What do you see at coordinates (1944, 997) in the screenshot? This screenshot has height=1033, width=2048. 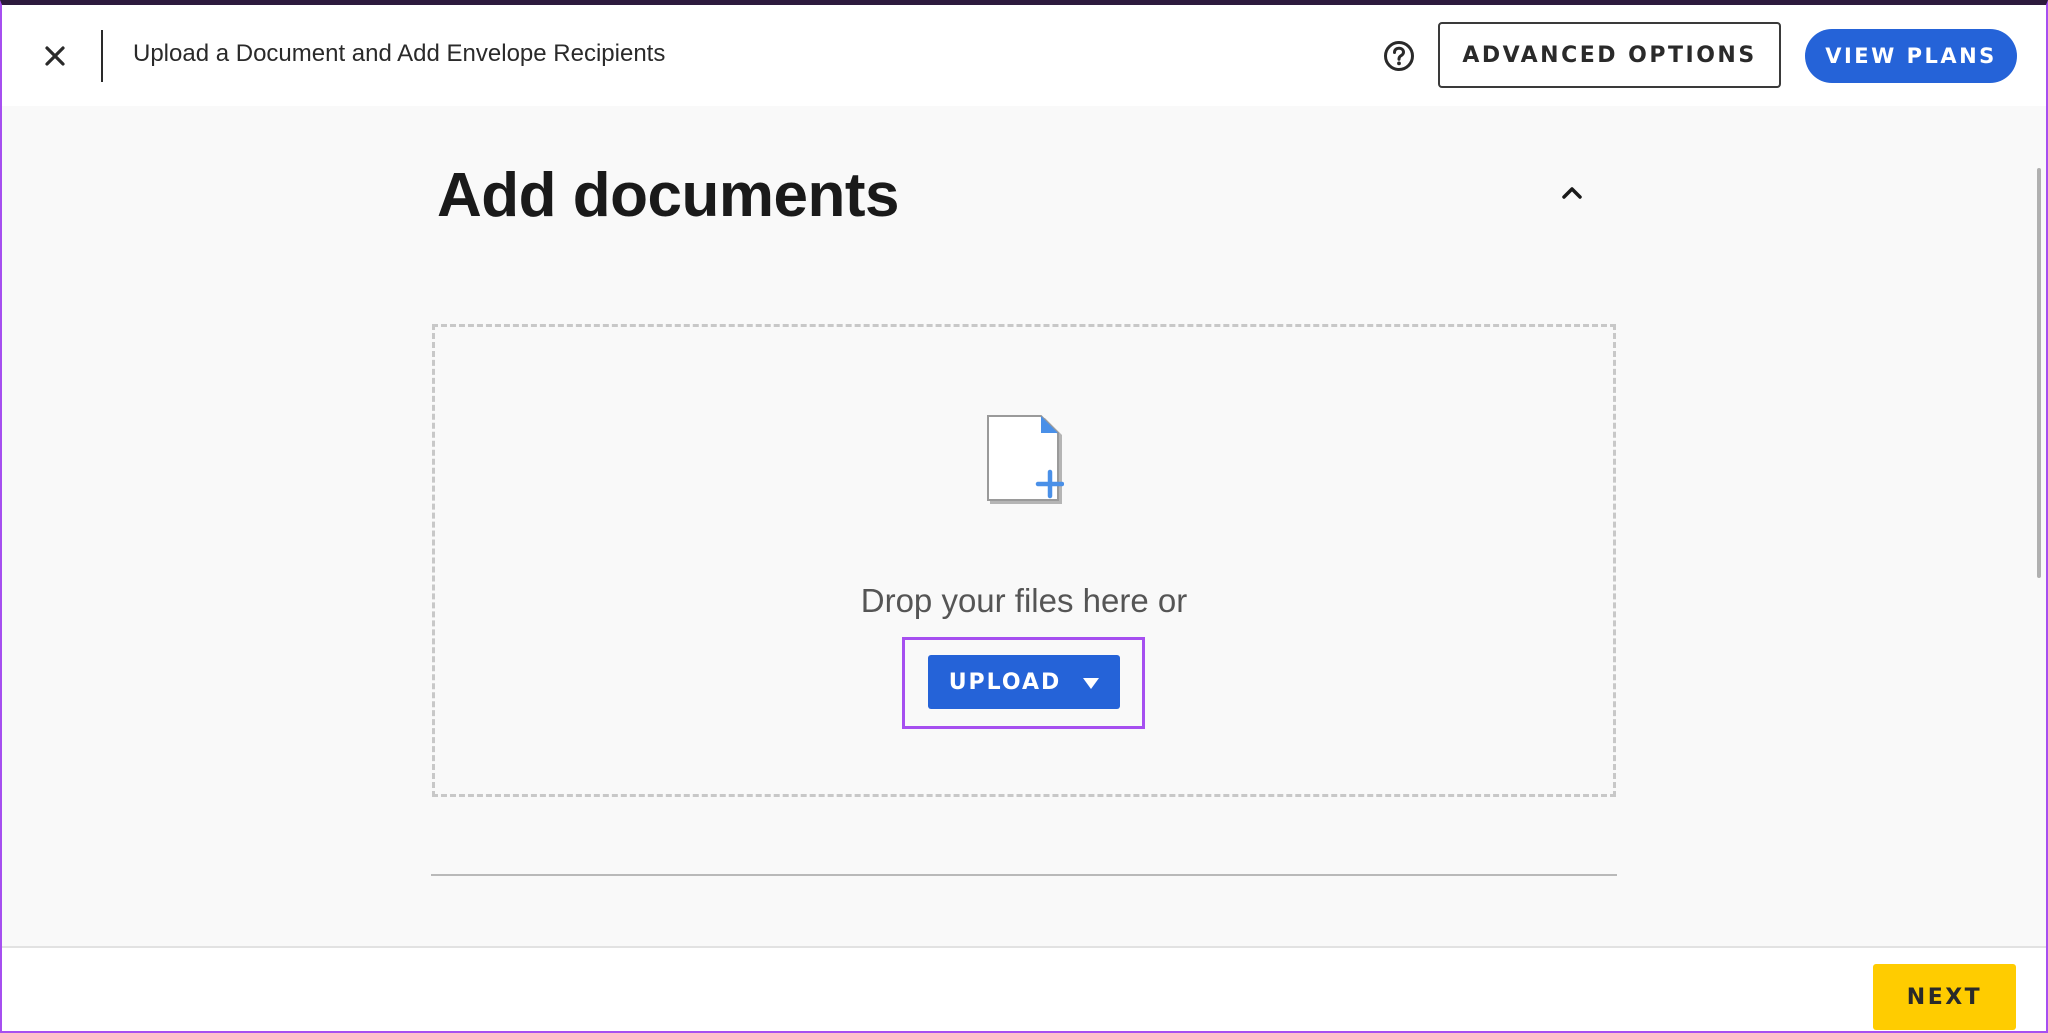 I see `next-button: NEXT` at bounding box center [1944, 997].